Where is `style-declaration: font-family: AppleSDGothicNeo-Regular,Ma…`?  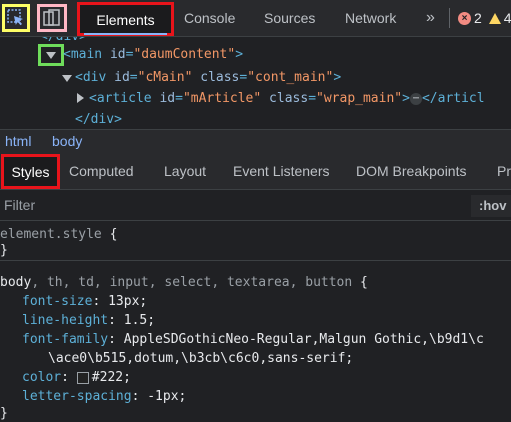
style-declaration: font-family: AppleSDGothicNeo-Regular,Ma… is located at coordinates (253, 339).